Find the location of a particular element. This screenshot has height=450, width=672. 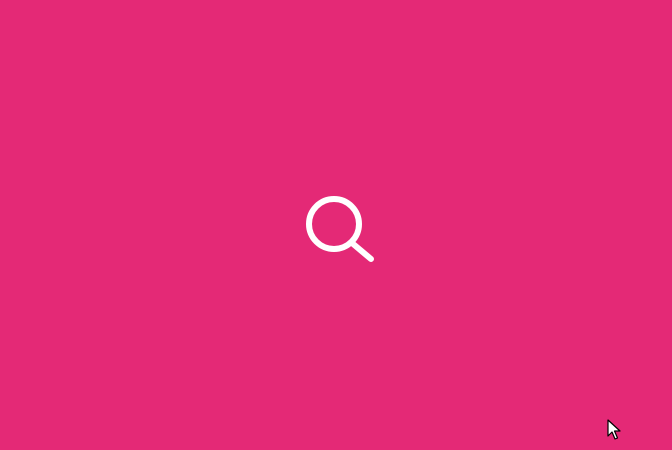

search-icon is located at coordinates (339, 228).